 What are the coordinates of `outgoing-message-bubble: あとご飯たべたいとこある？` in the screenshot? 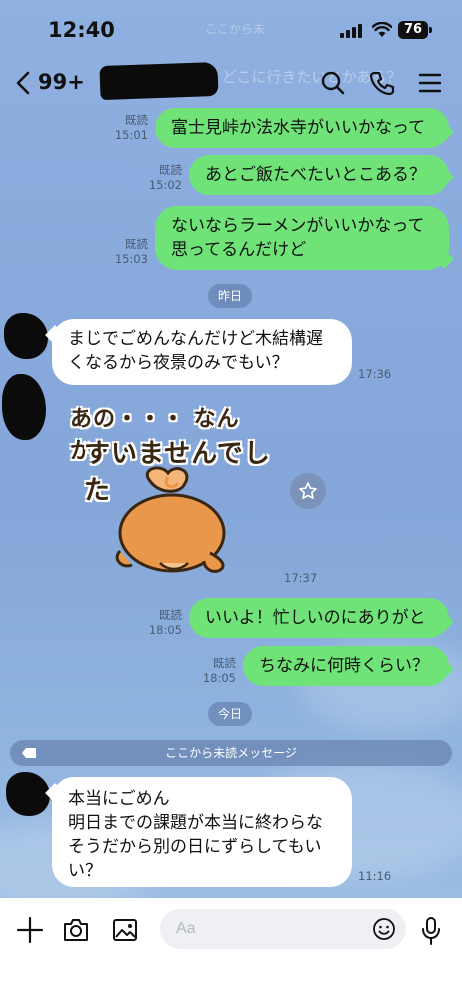 It's located at (319, 175).